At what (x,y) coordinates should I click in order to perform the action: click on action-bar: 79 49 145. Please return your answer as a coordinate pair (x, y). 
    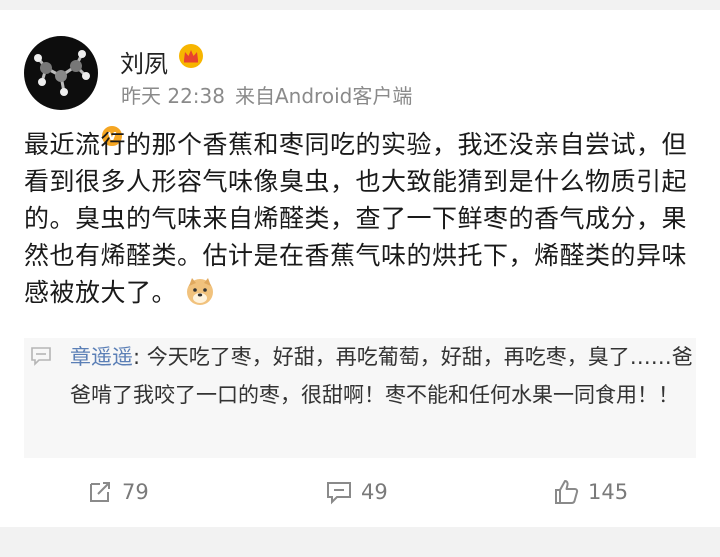
    Looking at the image, I should click on (360, 495).